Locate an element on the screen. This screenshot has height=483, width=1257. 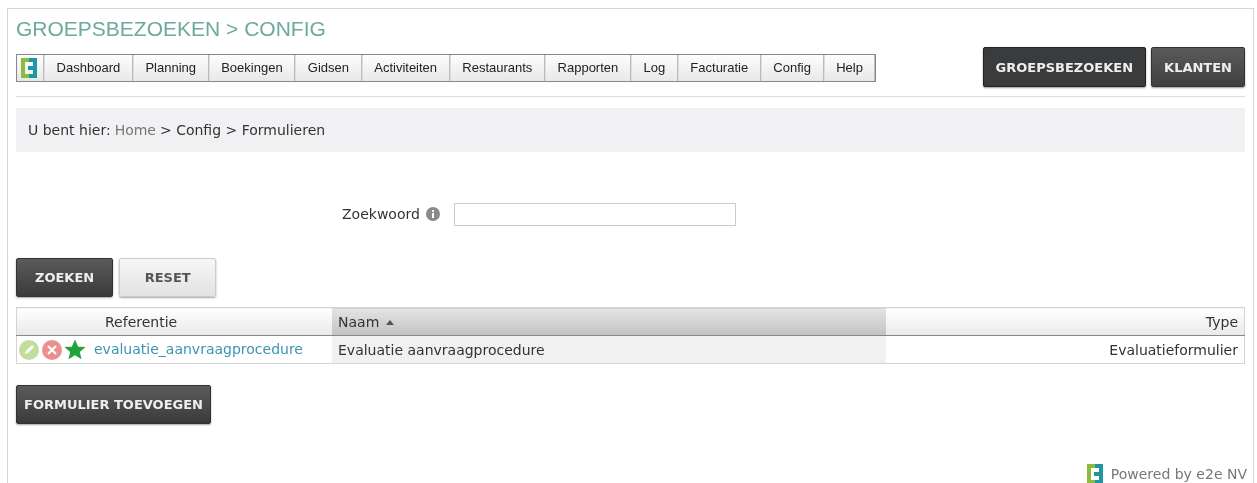
nav-item: Gidsen is located at coordinates (328, 68).